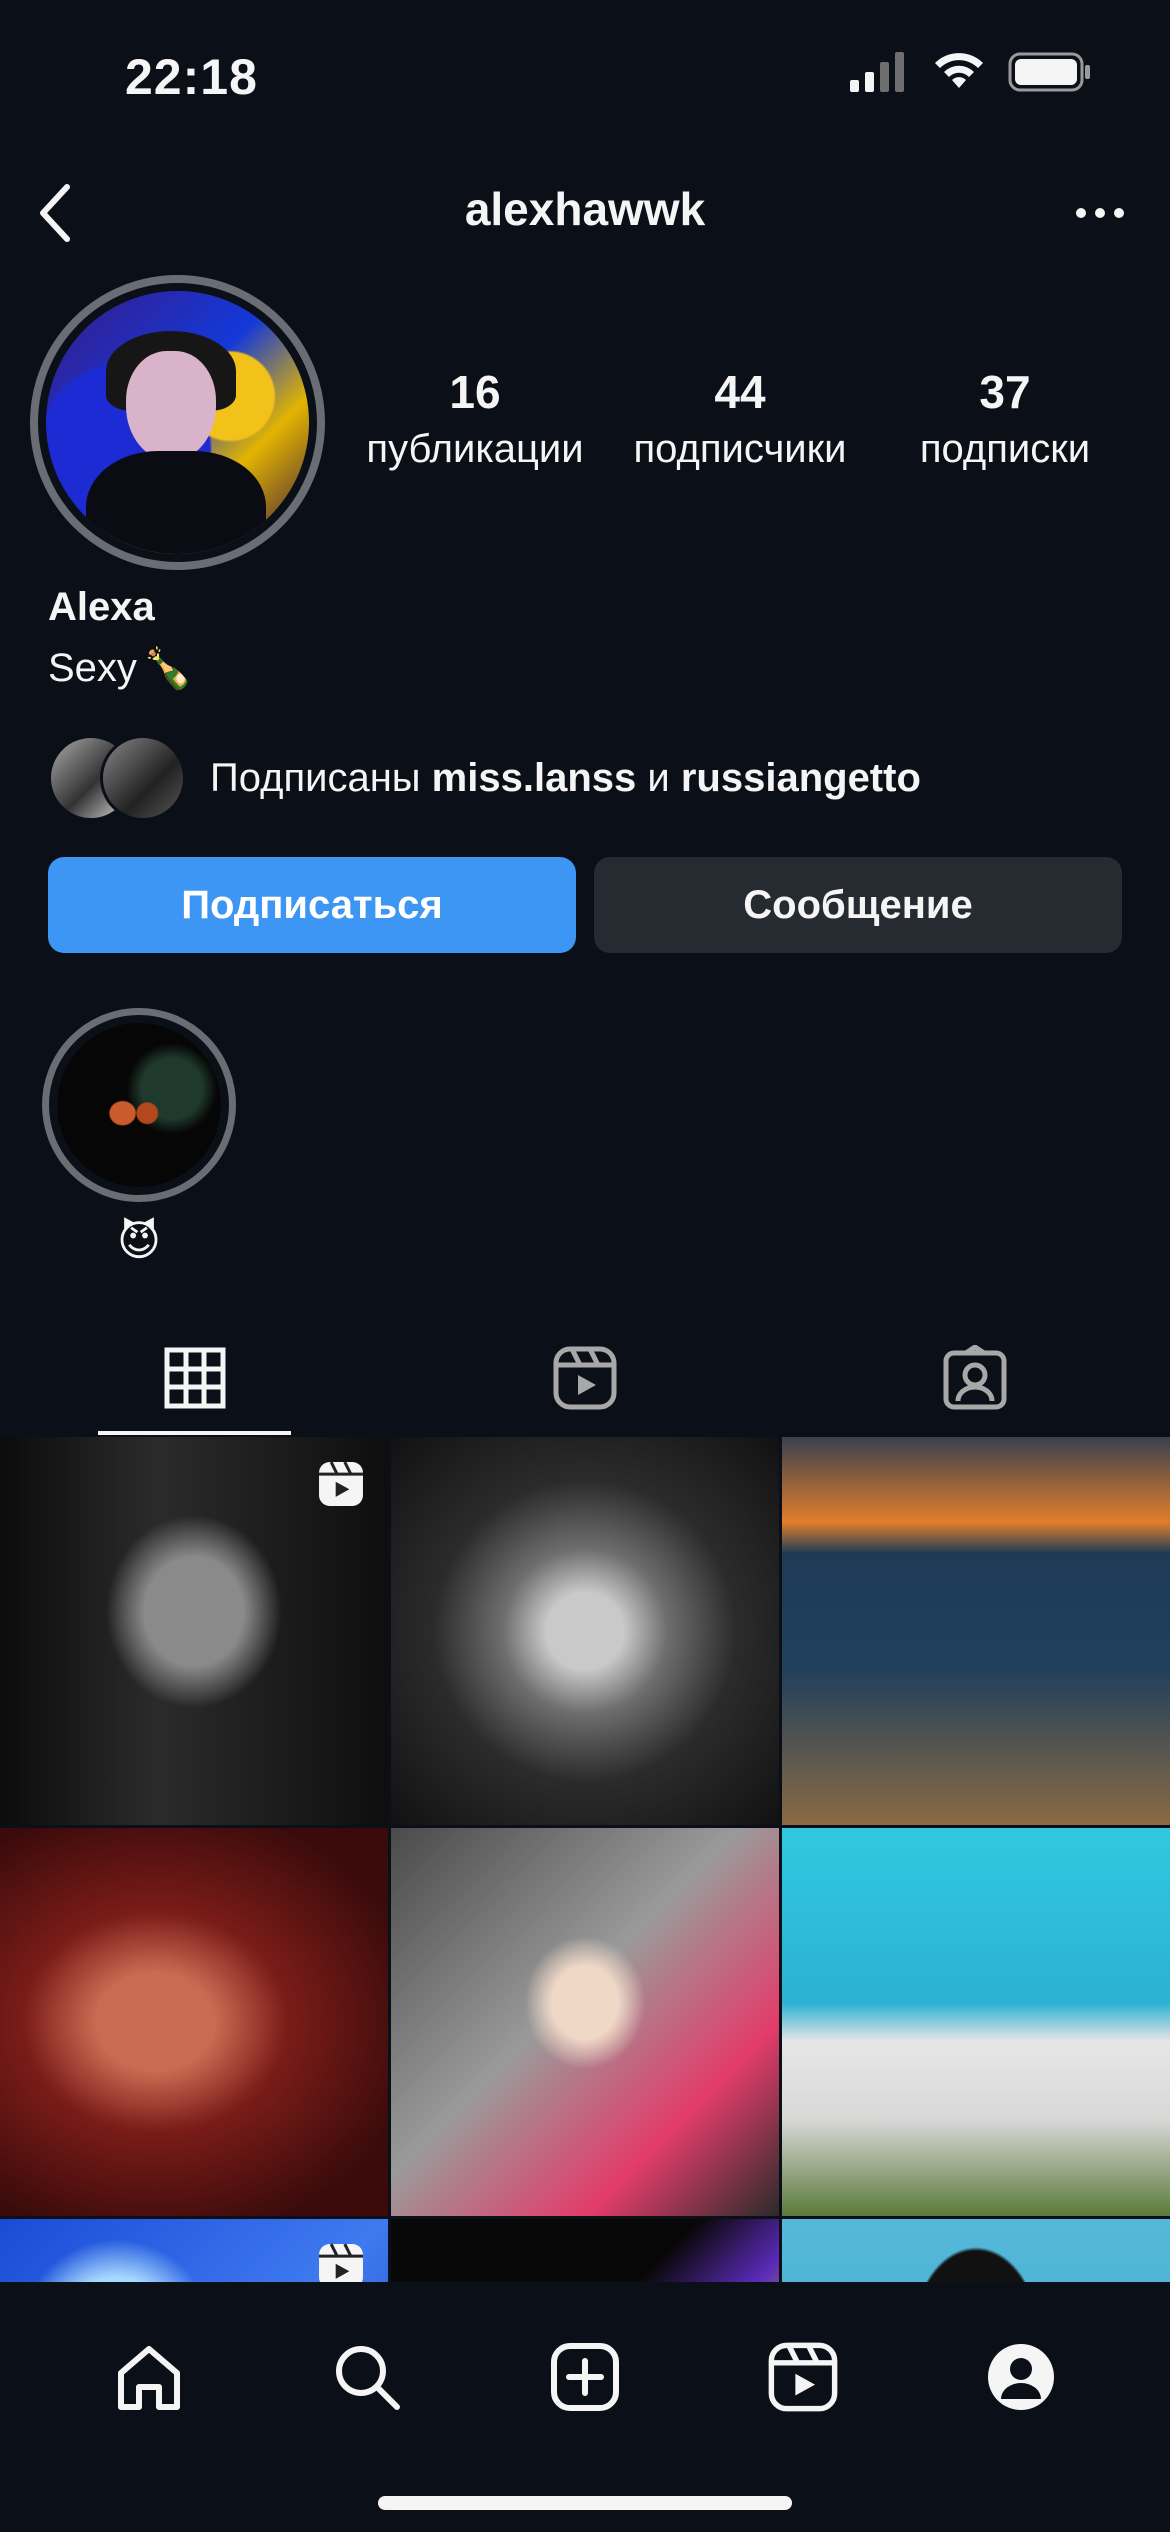 The height and width of the screenshot is (2532, 1170). I want to click on profile-tabs, so click(585, 1377).